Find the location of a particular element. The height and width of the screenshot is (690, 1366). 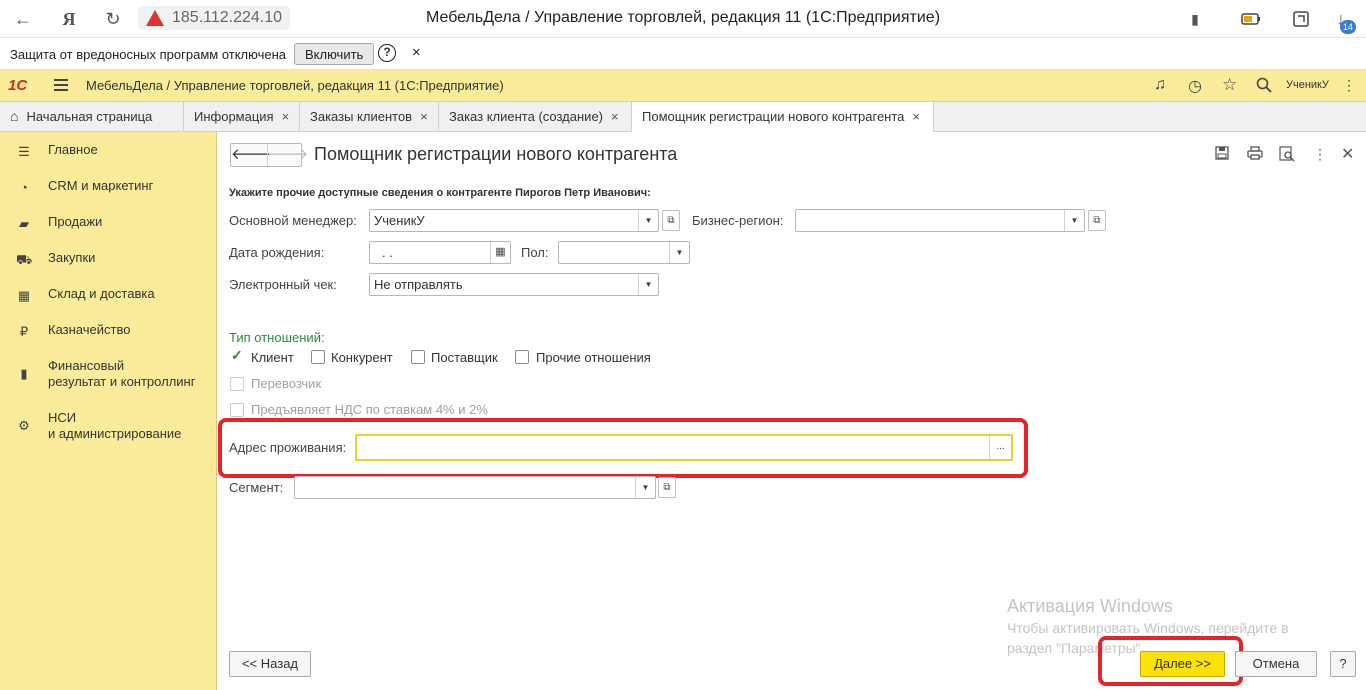

close-form-icon: ✕ is located at coordinates (1347, 154).